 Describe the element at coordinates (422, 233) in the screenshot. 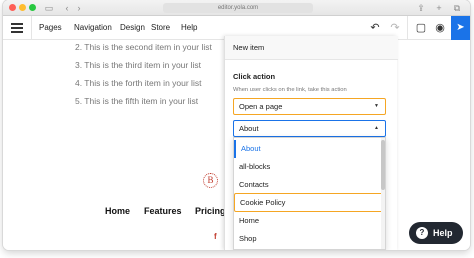

I see `question-icon: ?` at that location.